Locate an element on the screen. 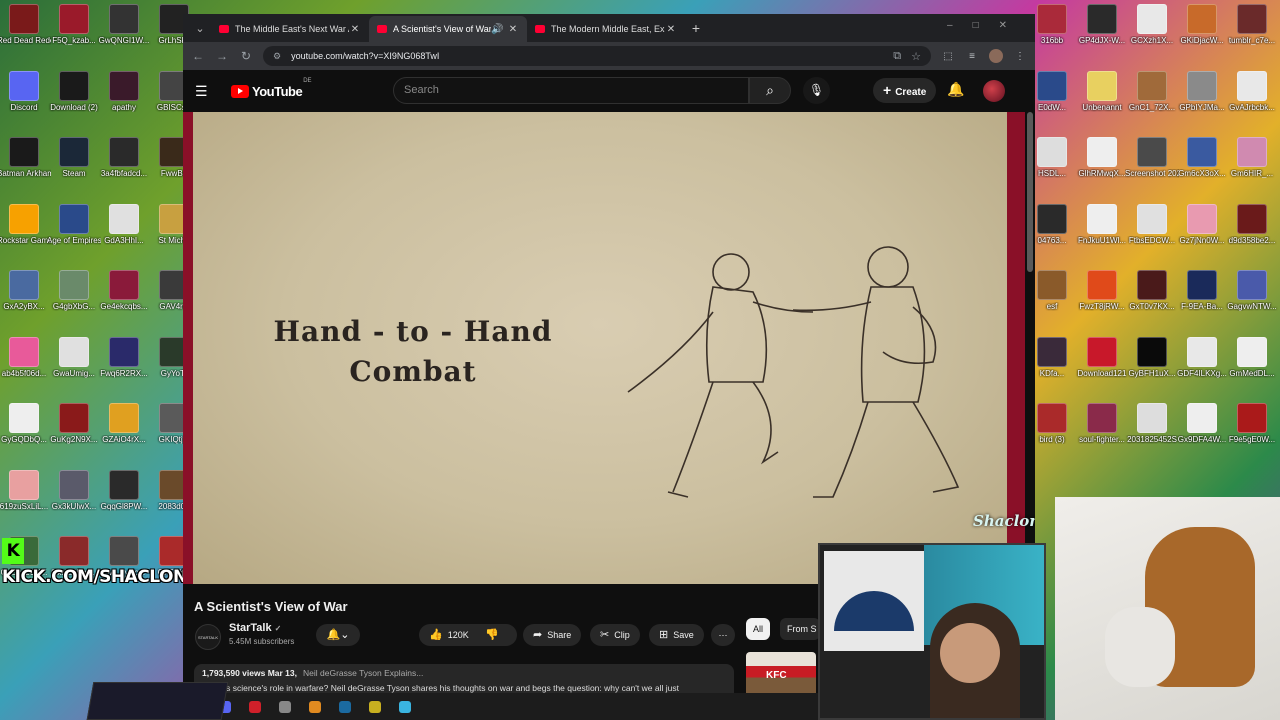 The width and height of the screenshot is (1280, 720). new-tab-button: + is located at coordinates (696, 28).